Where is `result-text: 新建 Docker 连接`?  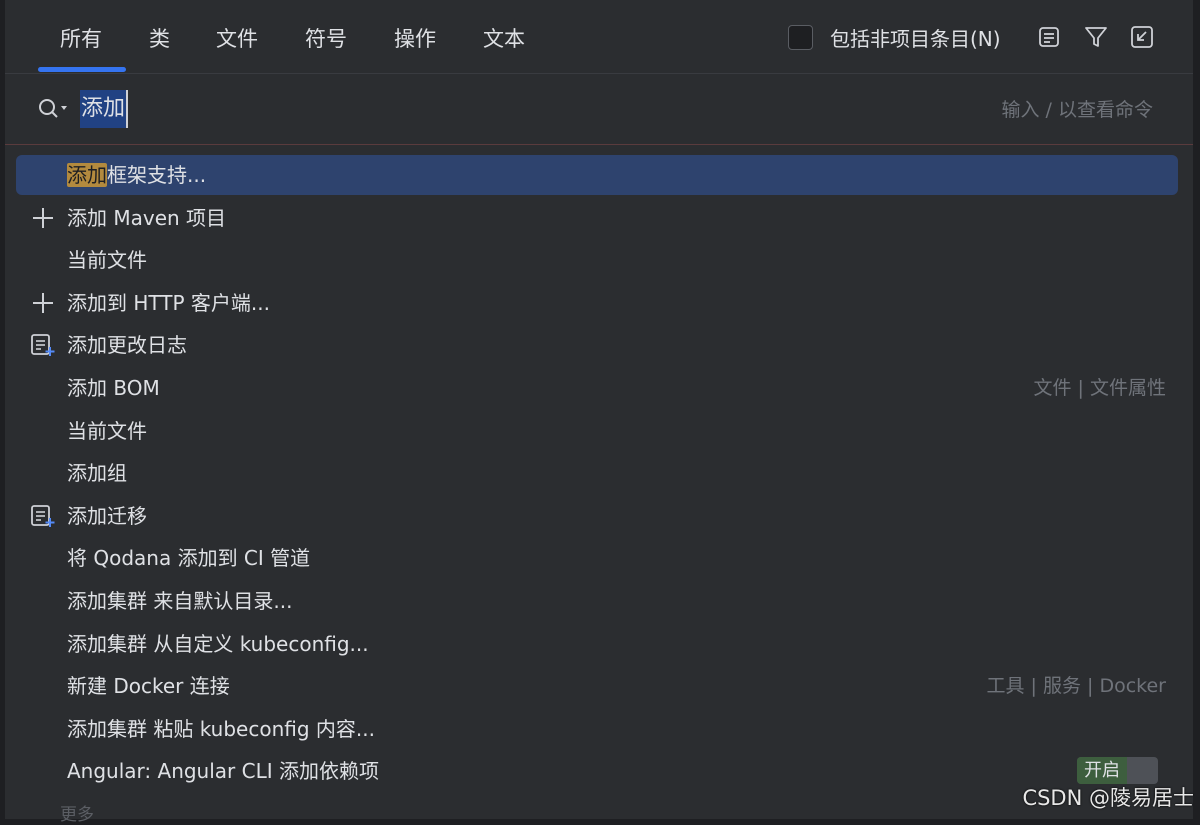
result-text: 新建 Docker 连接 is located at coordinates (148, 686).